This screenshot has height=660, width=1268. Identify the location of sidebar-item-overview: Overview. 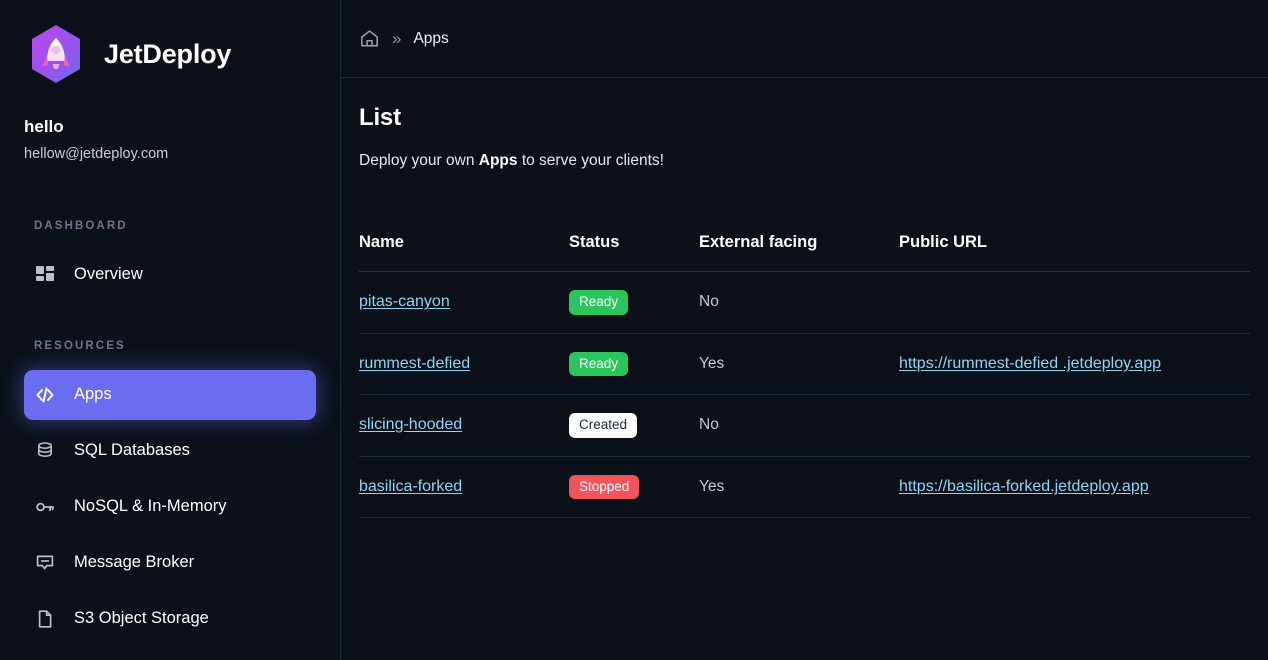
(170, 275).